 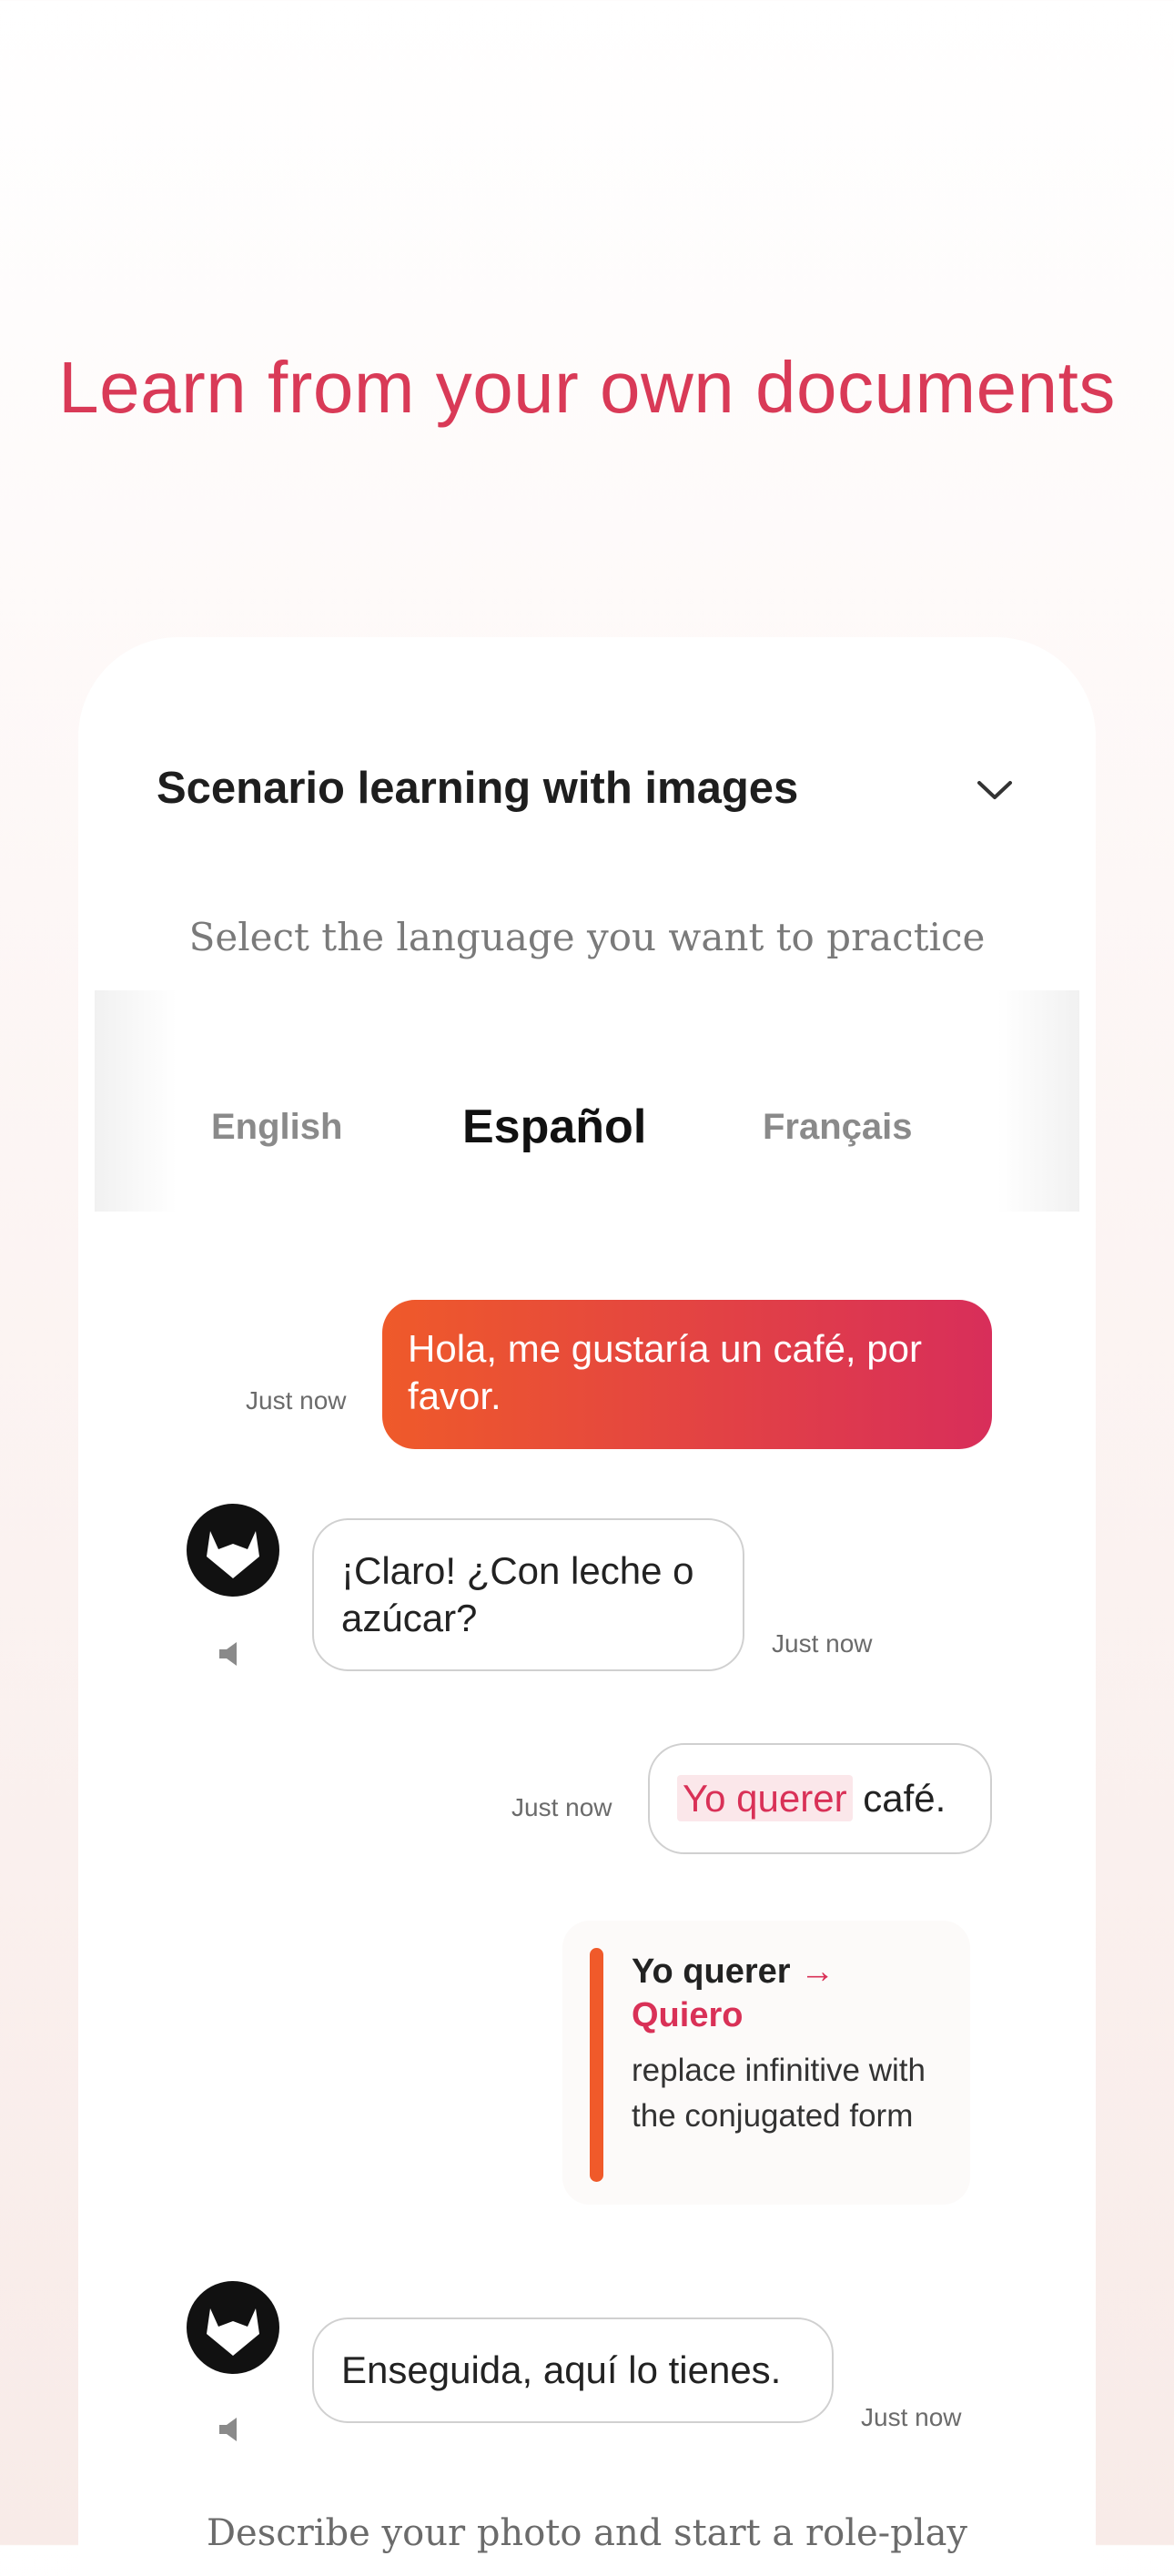 What do you see at coordinates (712, 1971) in the screenshot?
I see `correction-original: Yo querer` at bounding box center [712, 1971].